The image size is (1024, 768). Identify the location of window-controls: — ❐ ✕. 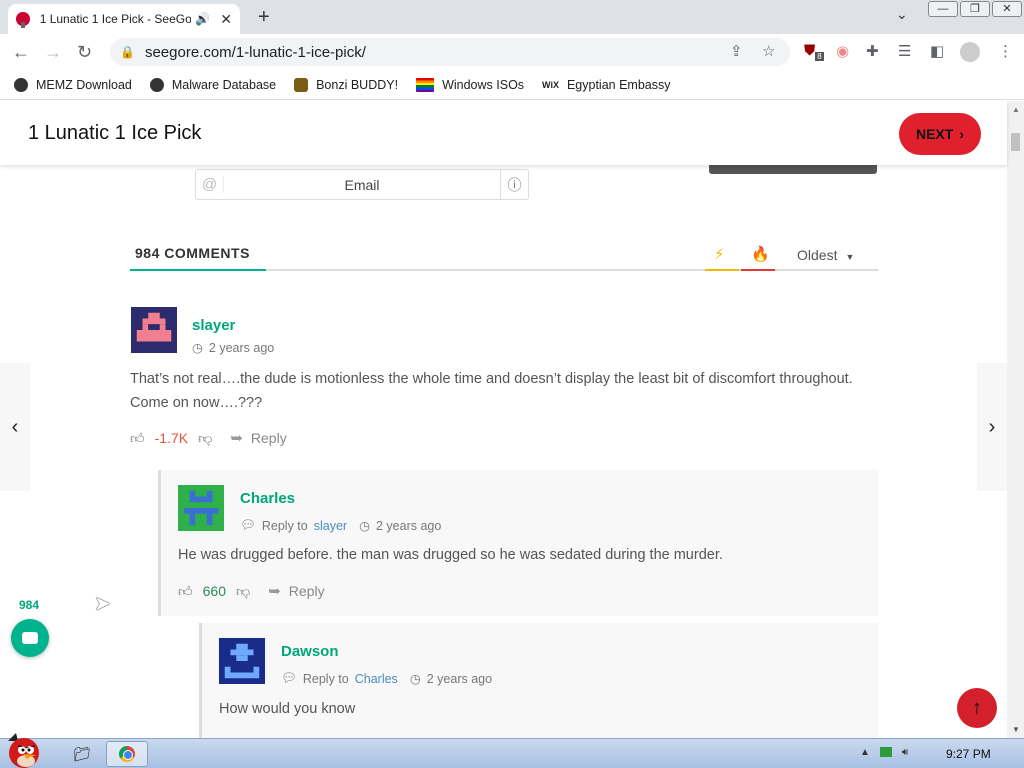
(975, 9).